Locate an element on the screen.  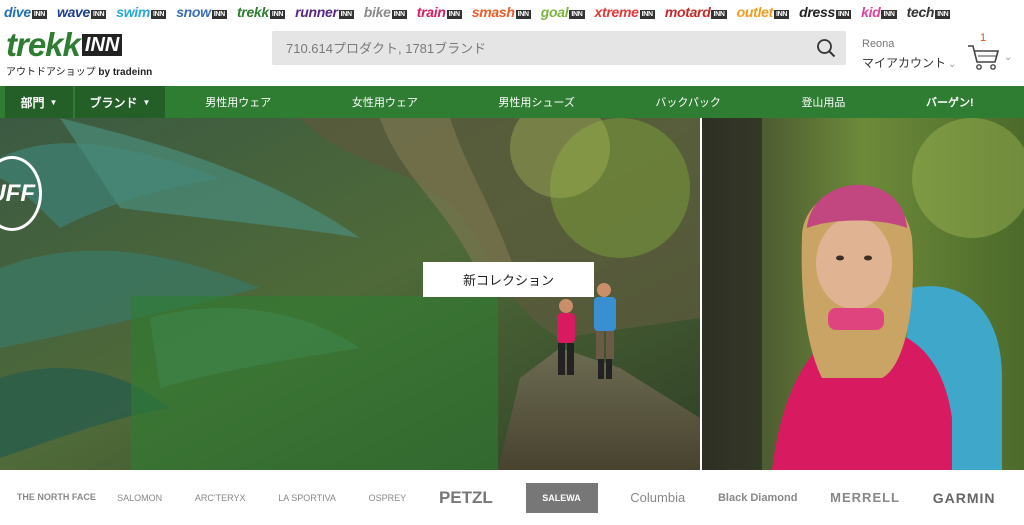
store-link-bike: bike INN is located at coordinates (385, 12).